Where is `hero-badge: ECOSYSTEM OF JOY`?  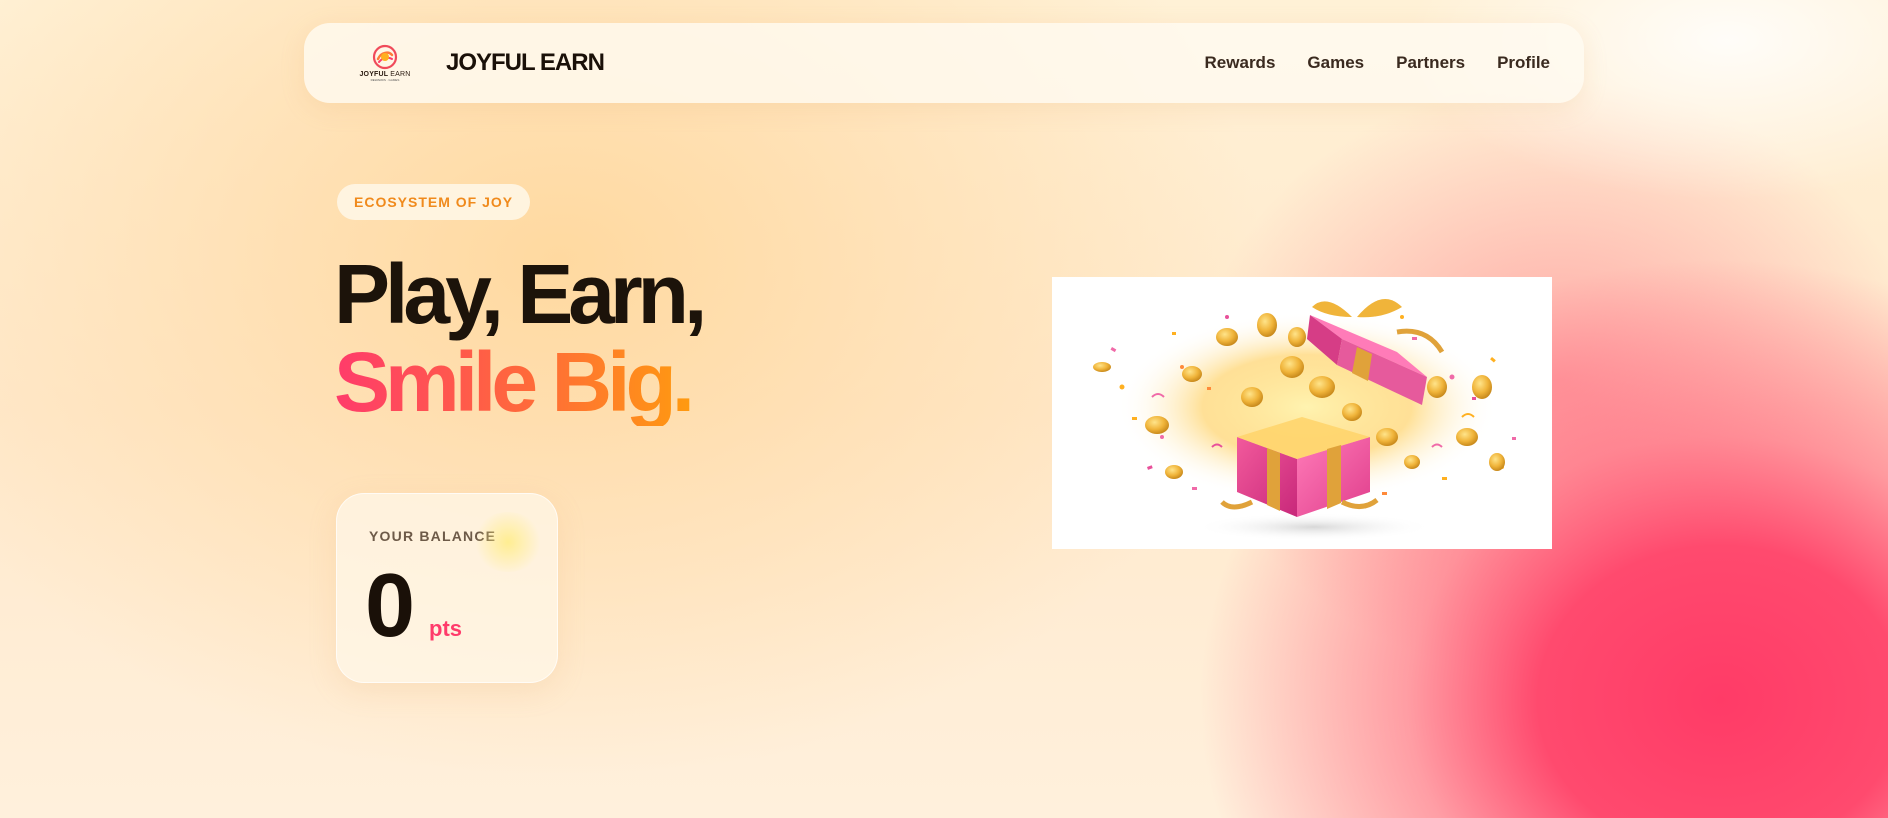 hero-badge: ECOSYSTEM OF JOY is located at coordinates (434, 202).